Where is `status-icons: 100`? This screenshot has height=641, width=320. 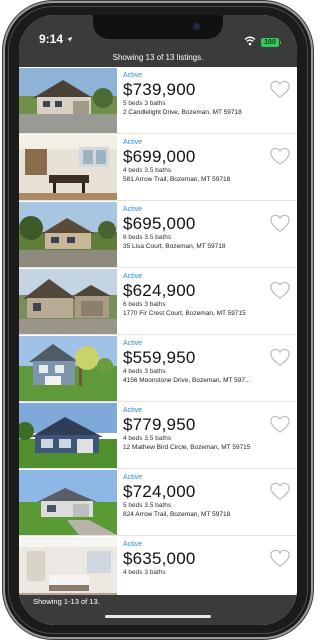 status-icons: 100 is located at coordinates (262, 42).